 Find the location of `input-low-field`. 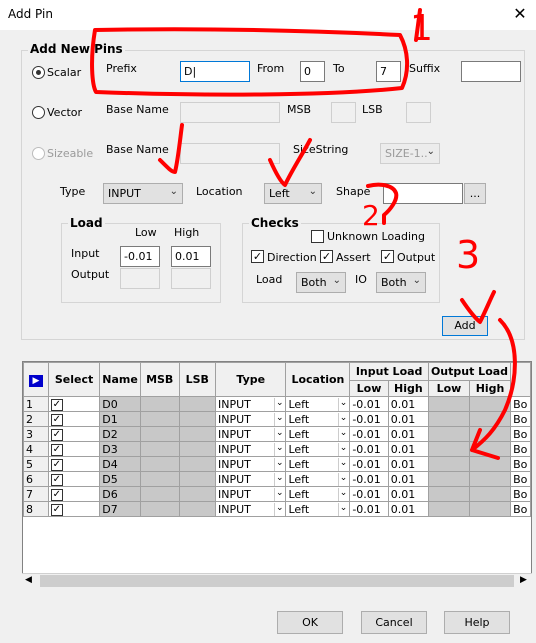

input-low-field is located at coordinates (140, 256).